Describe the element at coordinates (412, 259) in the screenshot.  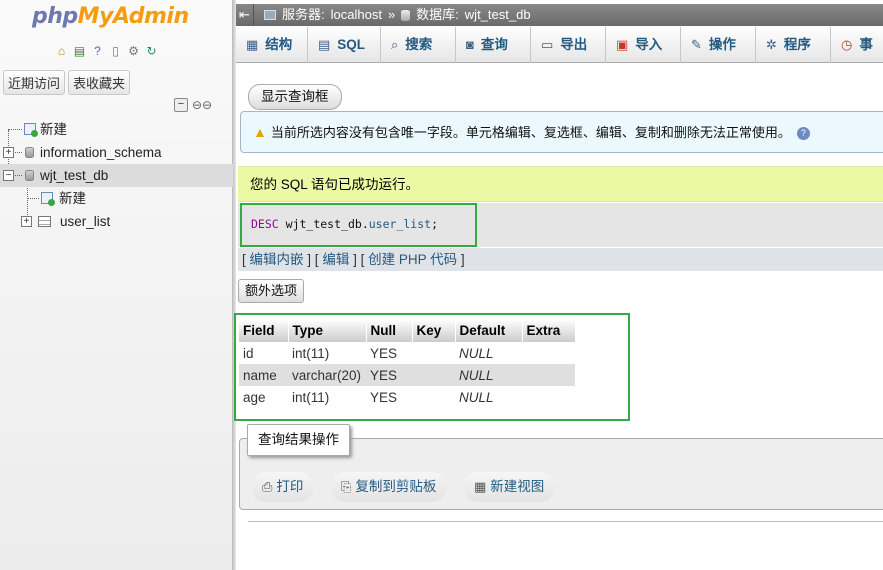
I see `create-php-code-link: 创建 PHP 代码` at that location.